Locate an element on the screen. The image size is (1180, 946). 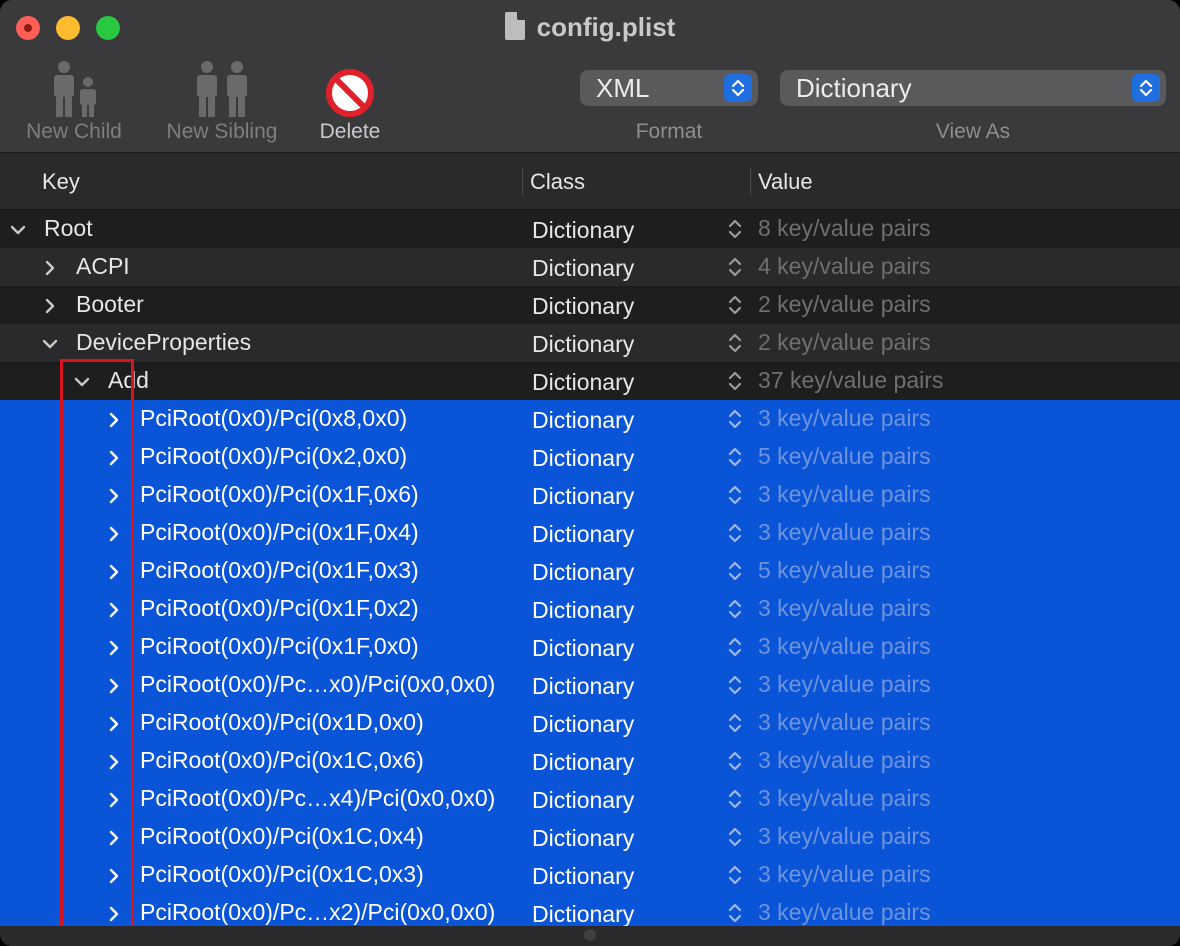
column-header-value: Value is located at coordinates (785, 182).